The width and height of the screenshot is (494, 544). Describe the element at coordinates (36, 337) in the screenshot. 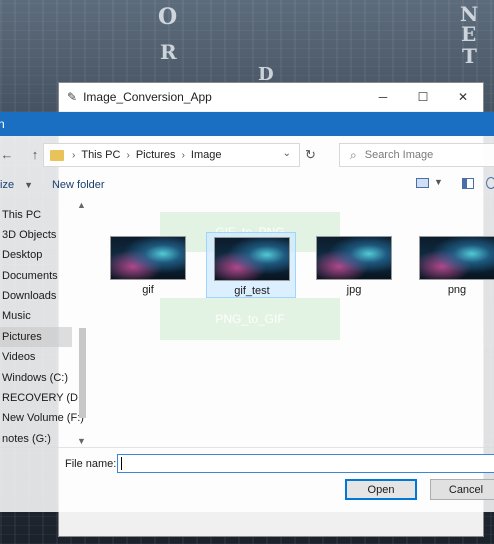

I see `nav-item-pictures: Pictures` at that location.